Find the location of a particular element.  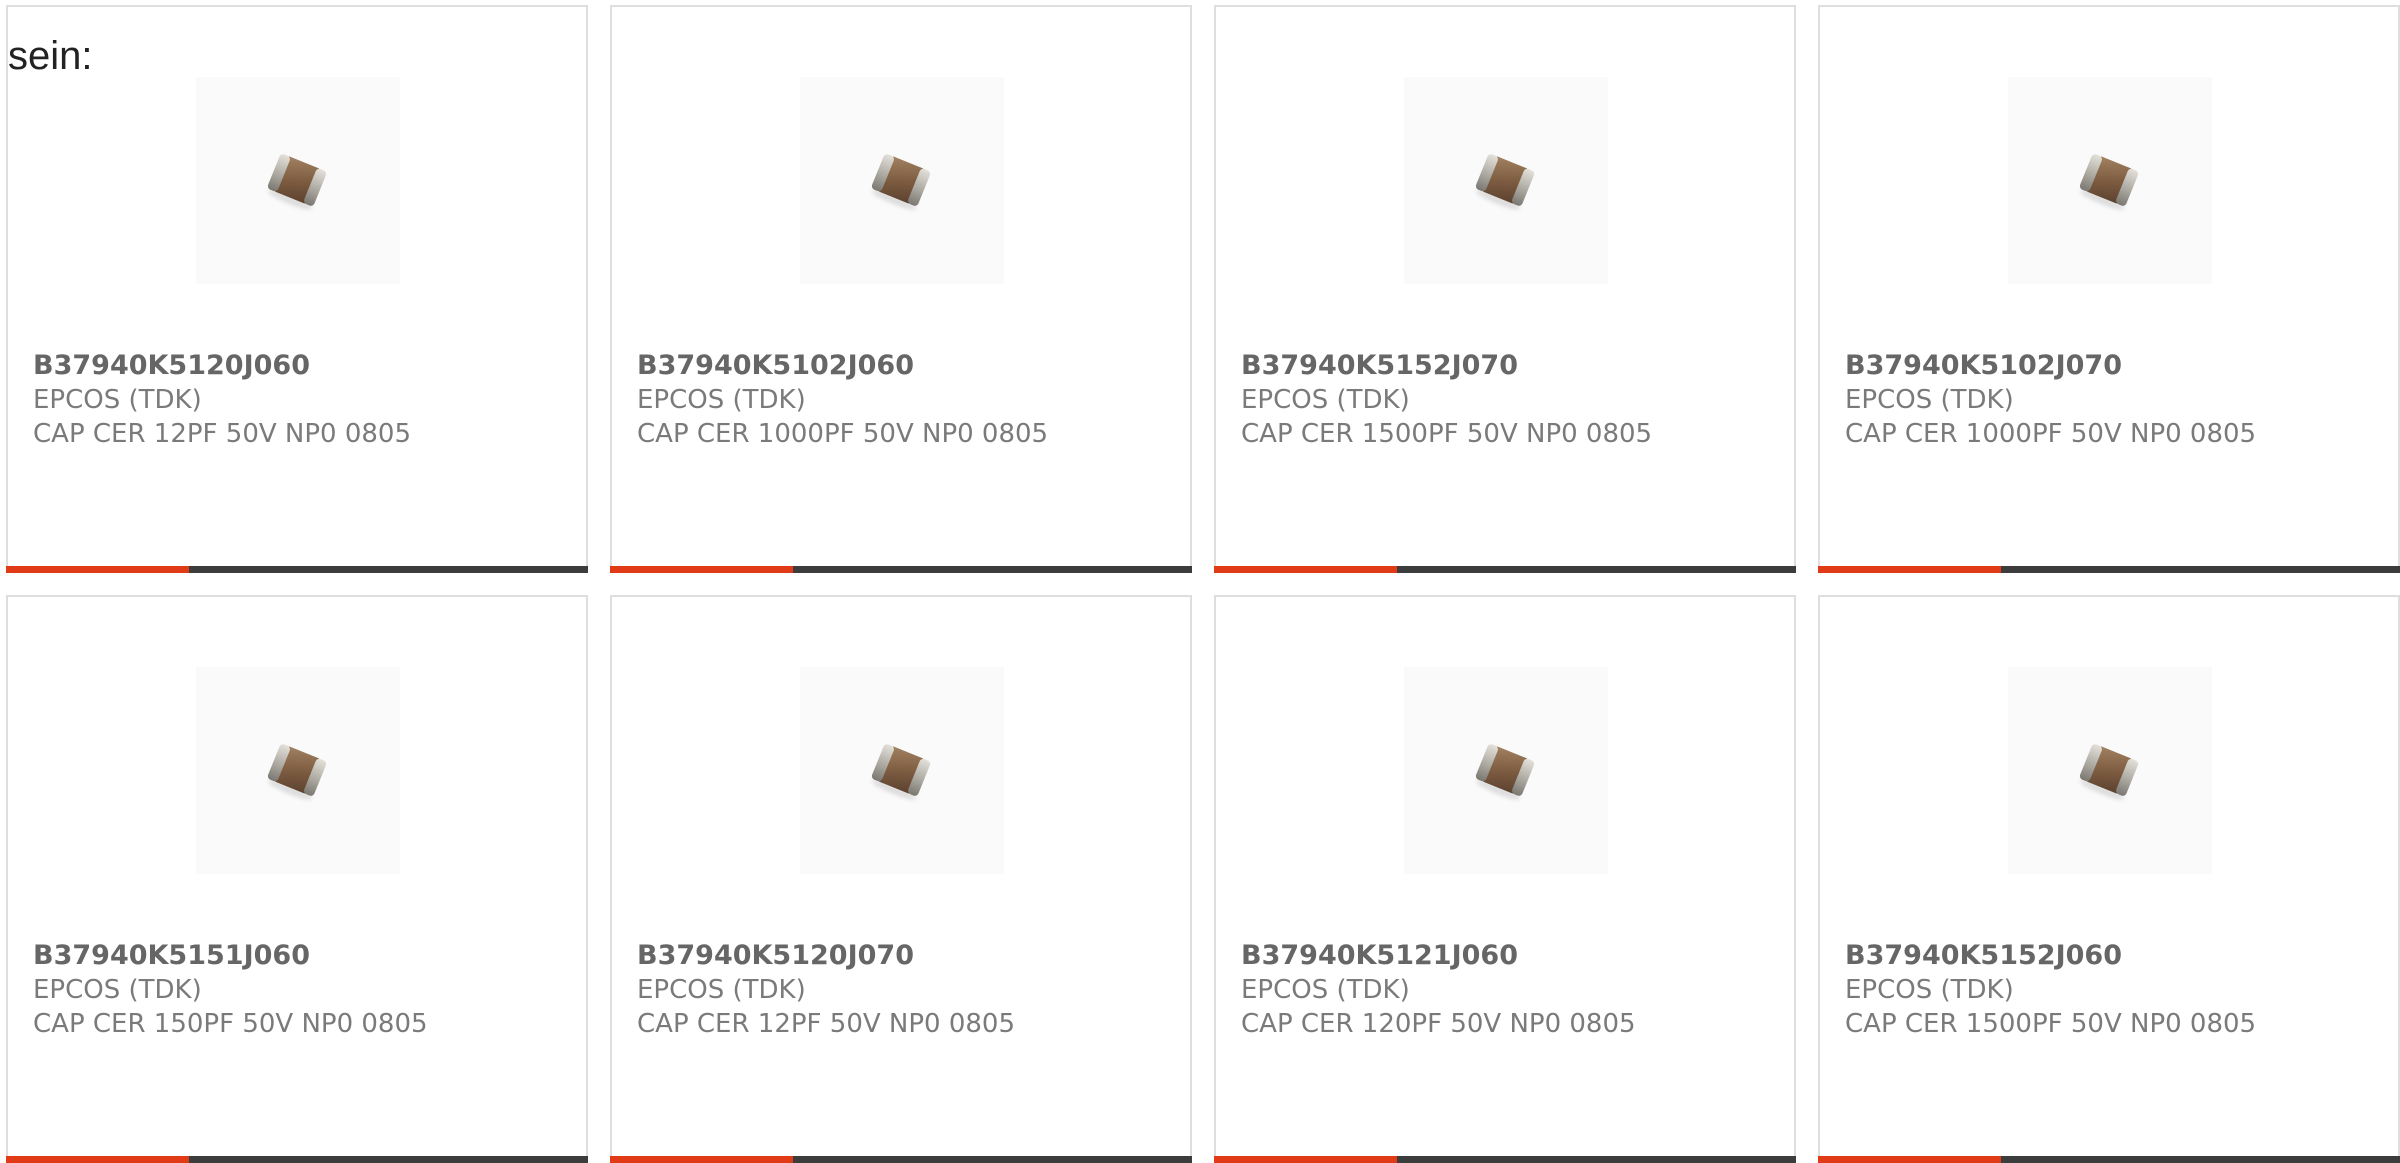

part-number: B37940K5120J070 is located at coordinates (775, 955).